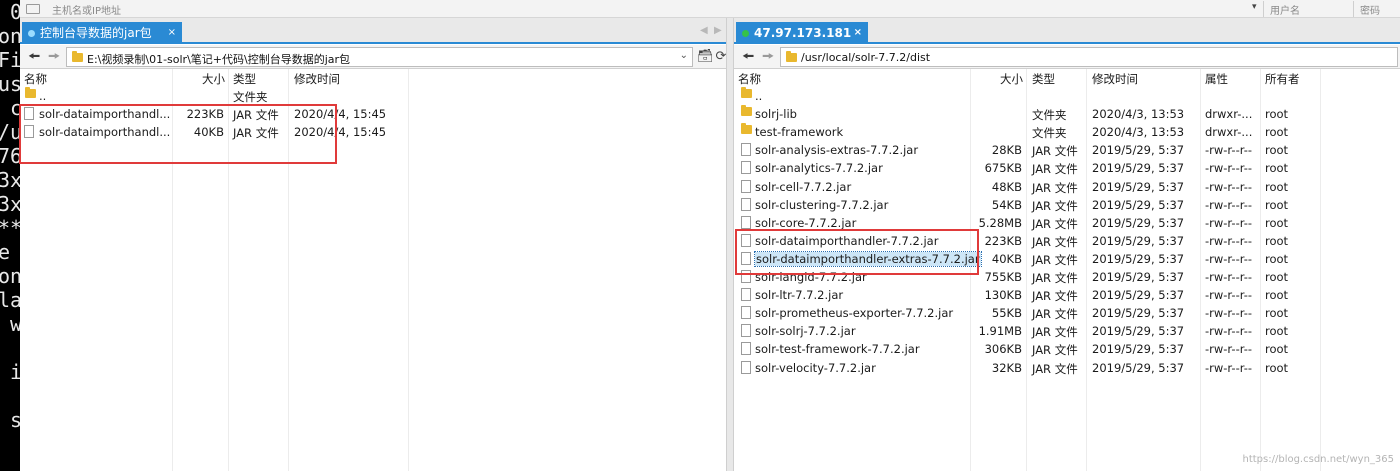  I want to click on file-name: solr-test-framework-7.7.2.jar, so click(837, 349).